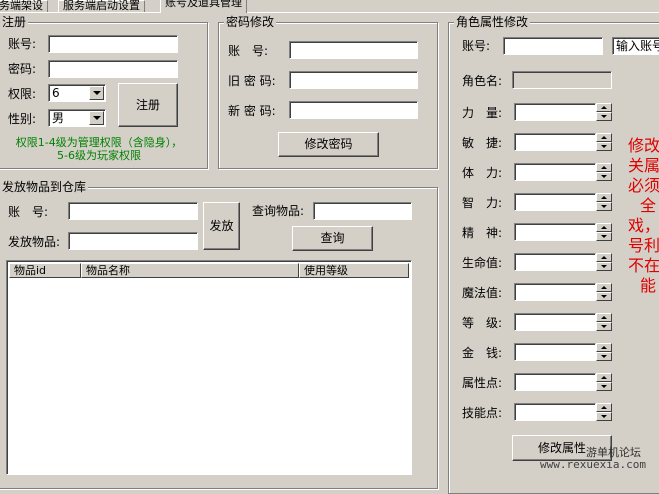 The height and width of the screenshot is (494, 659). I want to click on query-item-input, so click(362, 211).